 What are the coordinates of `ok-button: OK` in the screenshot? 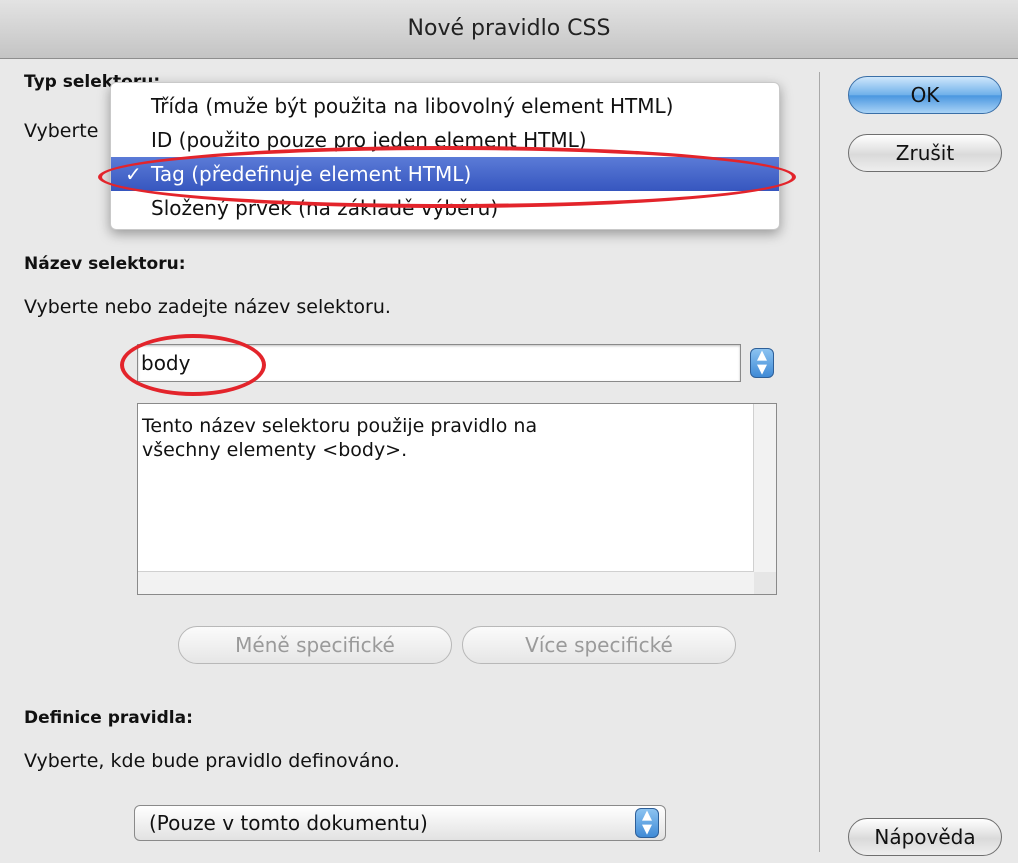 It's located at (925, 95).